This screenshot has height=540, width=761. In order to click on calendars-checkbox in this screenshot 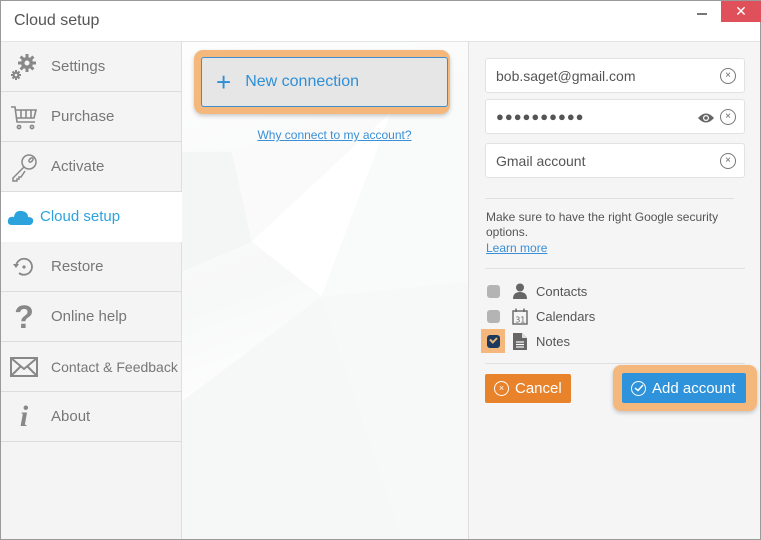, I will do `click(493, 316)`.